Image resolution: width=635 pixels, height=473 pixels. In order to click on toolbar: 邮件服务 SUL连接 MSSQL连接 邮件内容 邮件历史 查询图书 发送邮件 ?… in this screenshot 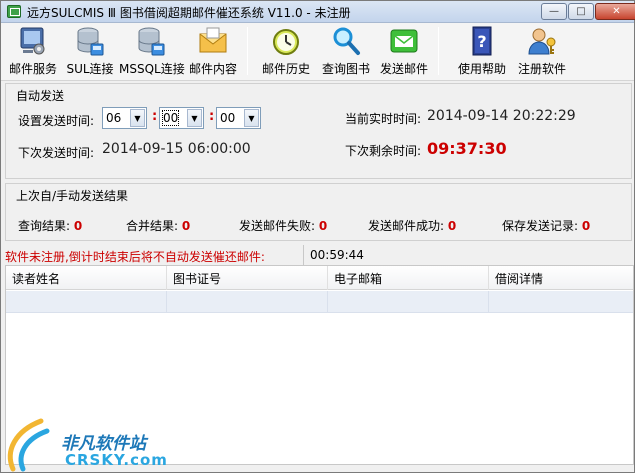, I will do `click(317, 52)`.